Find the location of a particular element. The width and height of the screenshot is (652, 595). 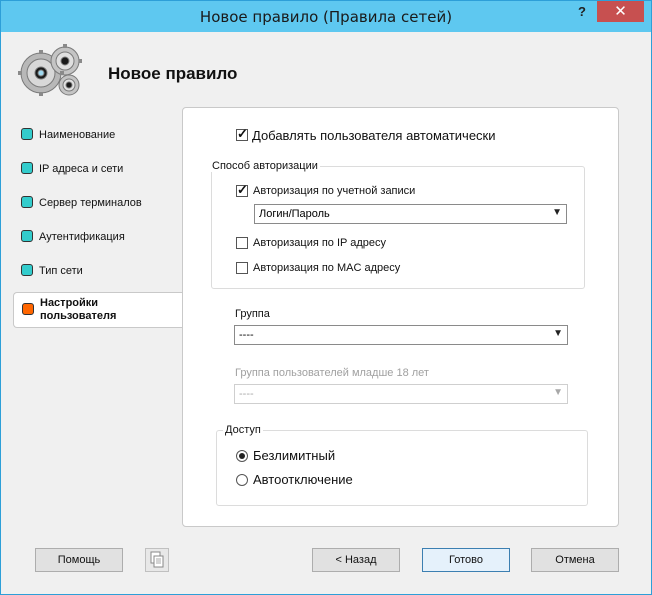

nav-square-active-icon is located at coordinates (28, 309).